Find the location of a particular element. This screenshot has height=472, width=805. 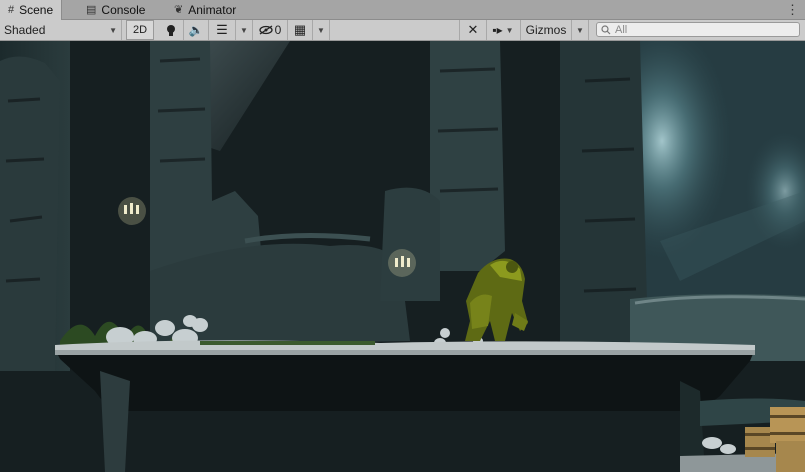

layers-icon: ☰ is located at coordinates (222, 29).